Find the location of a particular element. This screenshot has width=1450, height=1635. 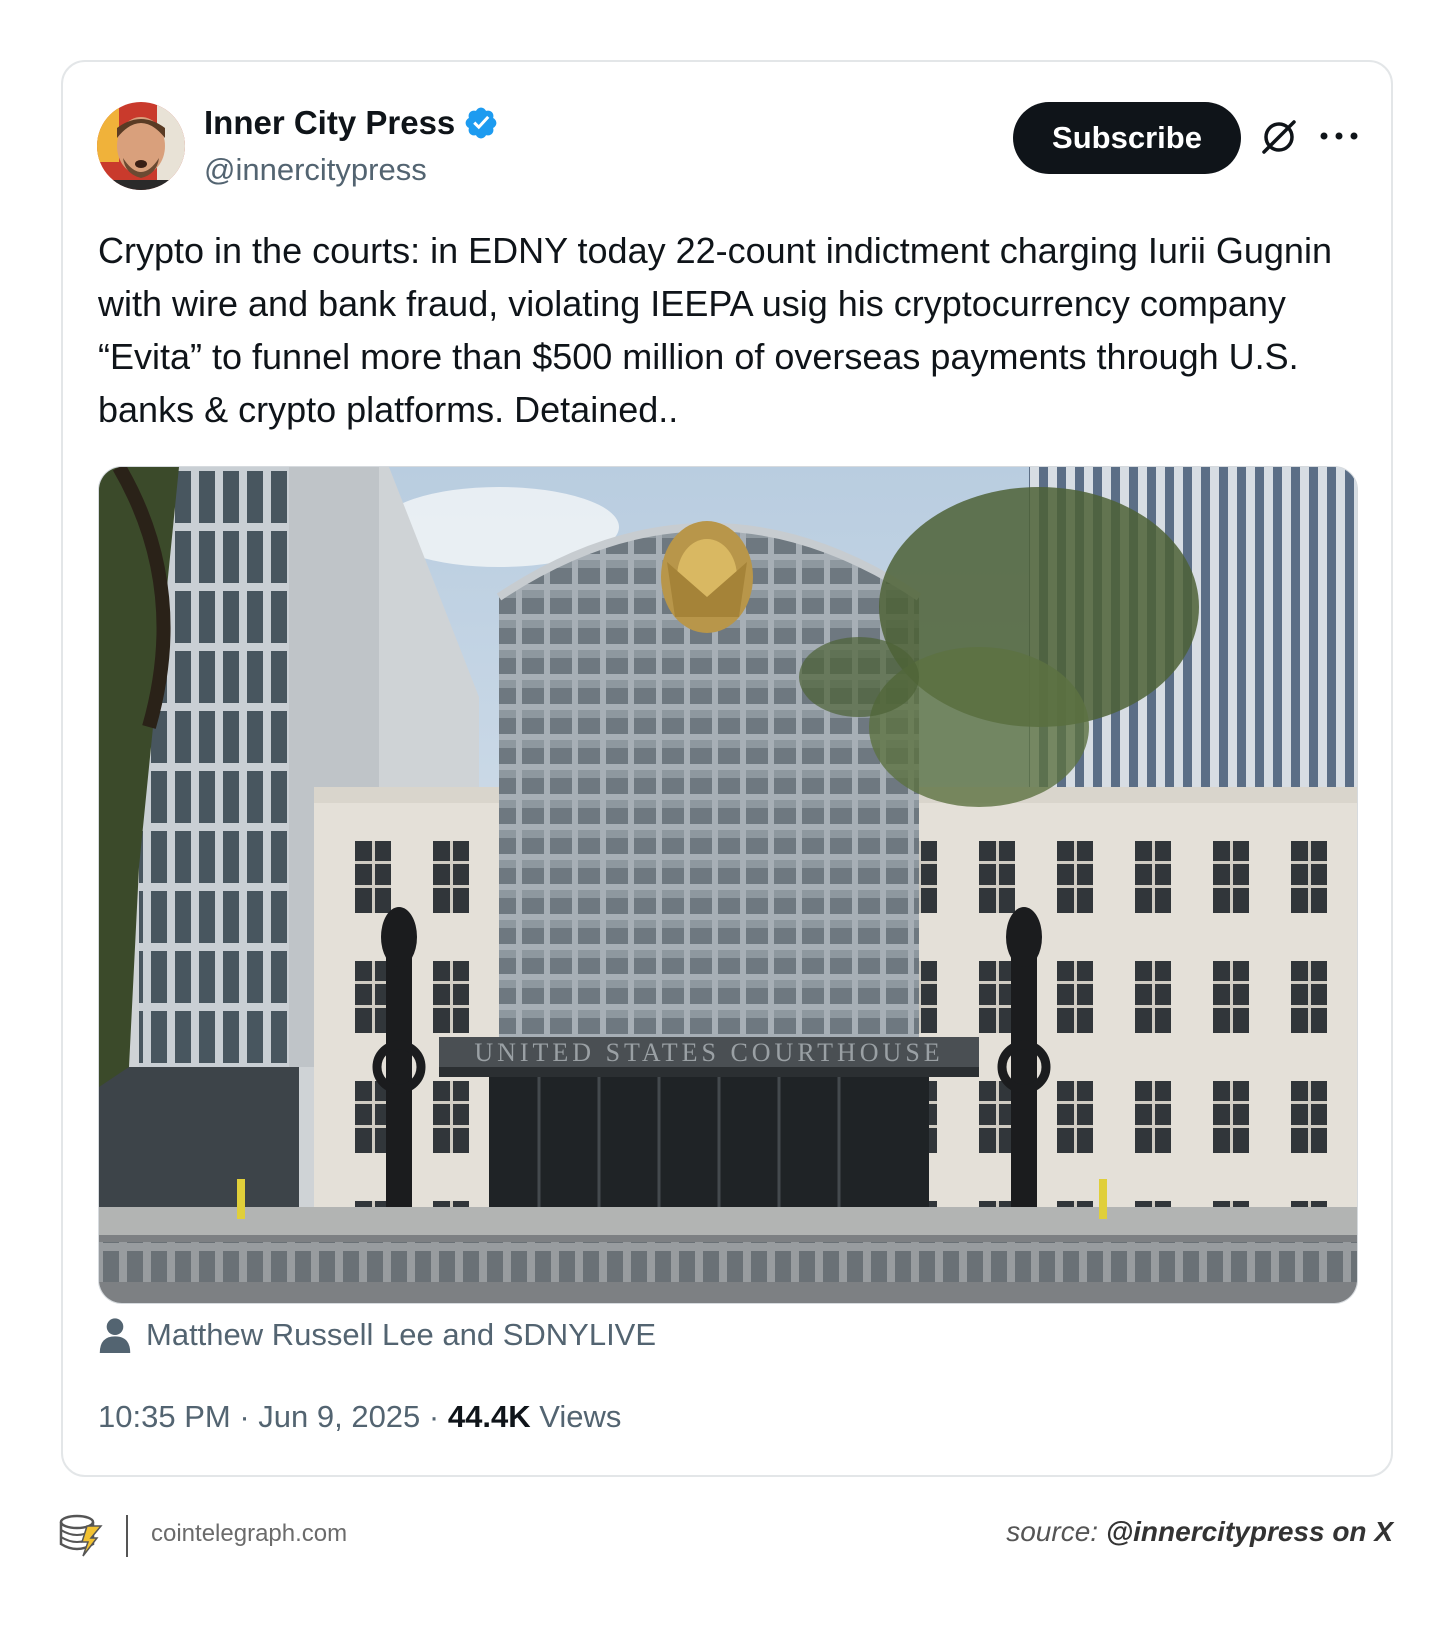

views-count: 44.4K is located at coordinates (489, 1416).